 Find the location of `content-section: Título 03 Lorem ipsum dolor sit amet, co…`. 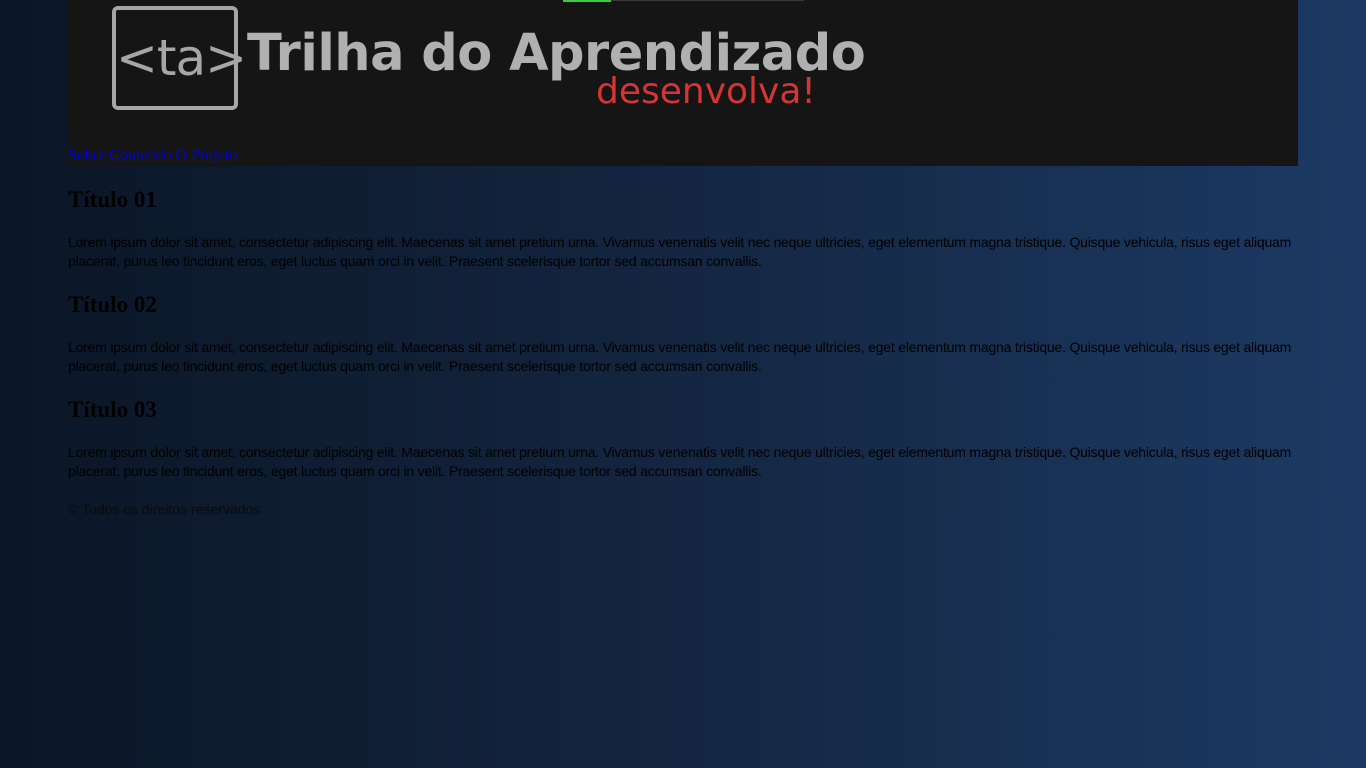

content-section: Título 03 Lorem ipsum dolor sit amet, co… is located at coordinates (683, 435).